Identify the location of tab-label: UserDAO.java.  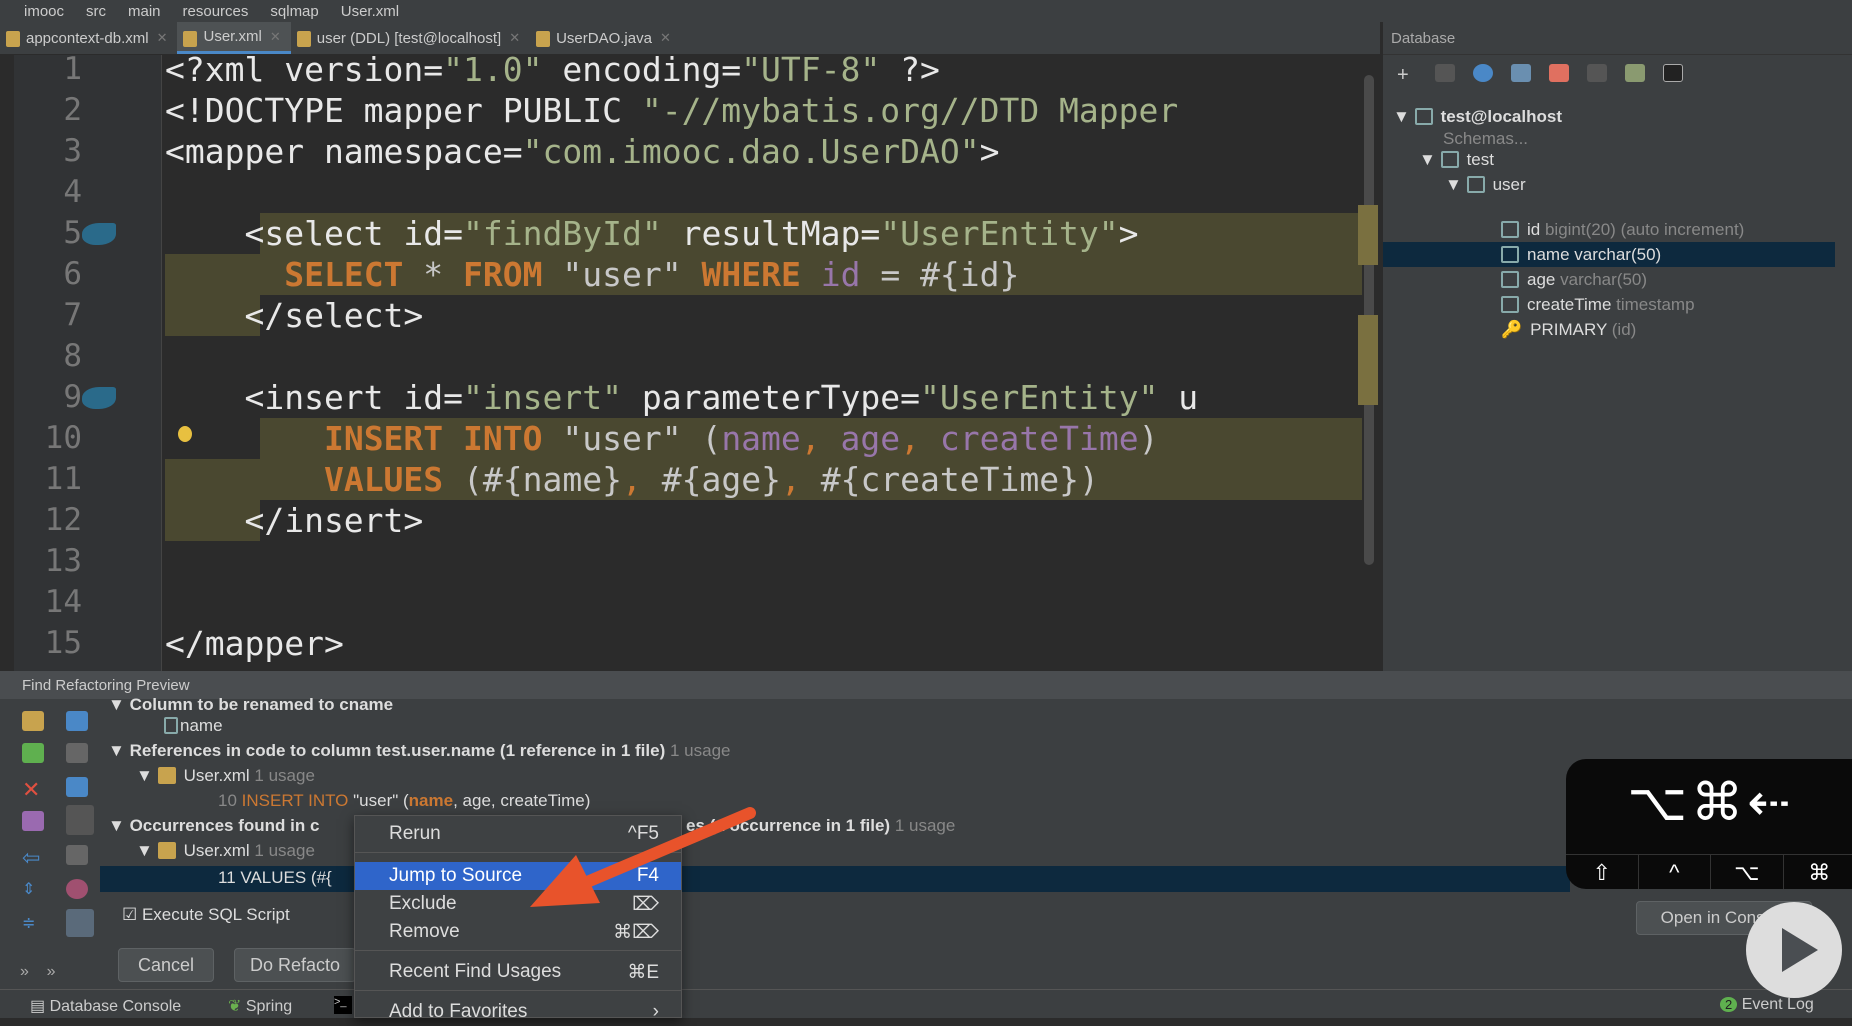
(604, 38).